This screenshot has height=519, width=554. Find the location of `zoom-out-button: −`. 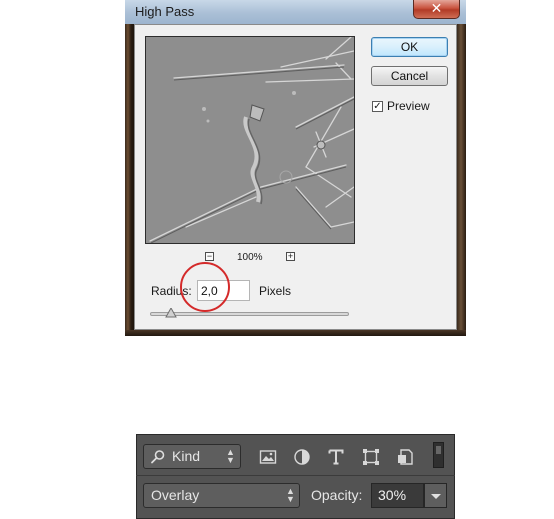

zoom-out-button: − is located at coordinates (209, 256).